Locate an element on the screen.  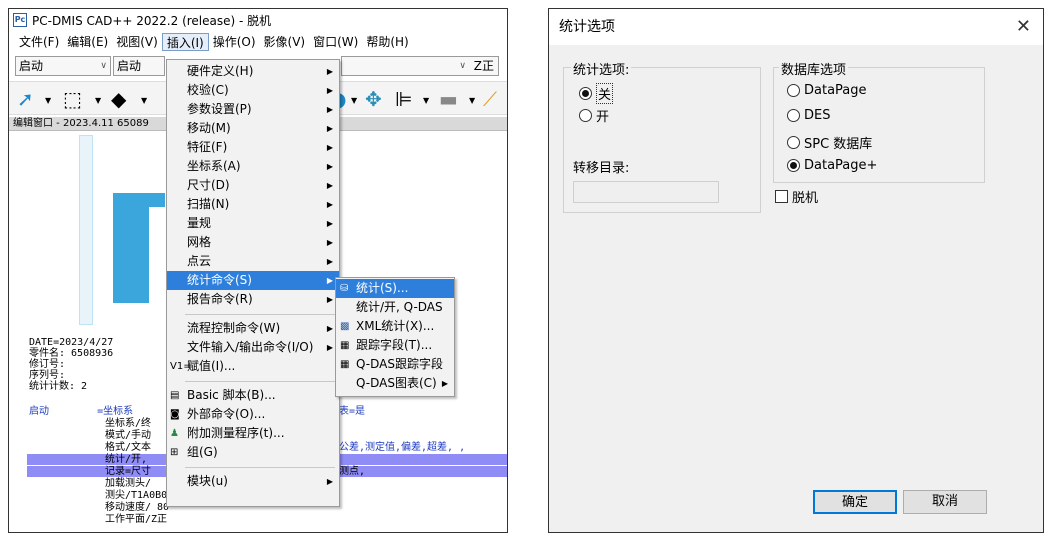
wireframe-cube-icon: ⬚ is located at coordinates (72, 99).